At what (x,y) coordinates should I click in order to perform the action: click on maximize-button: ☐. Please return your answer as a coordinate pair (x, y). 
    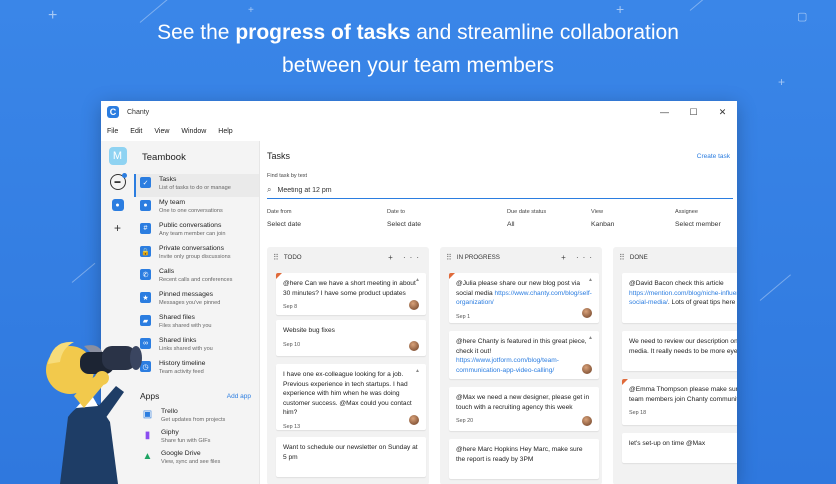
    Looking at the image, I should click on (693, 112).